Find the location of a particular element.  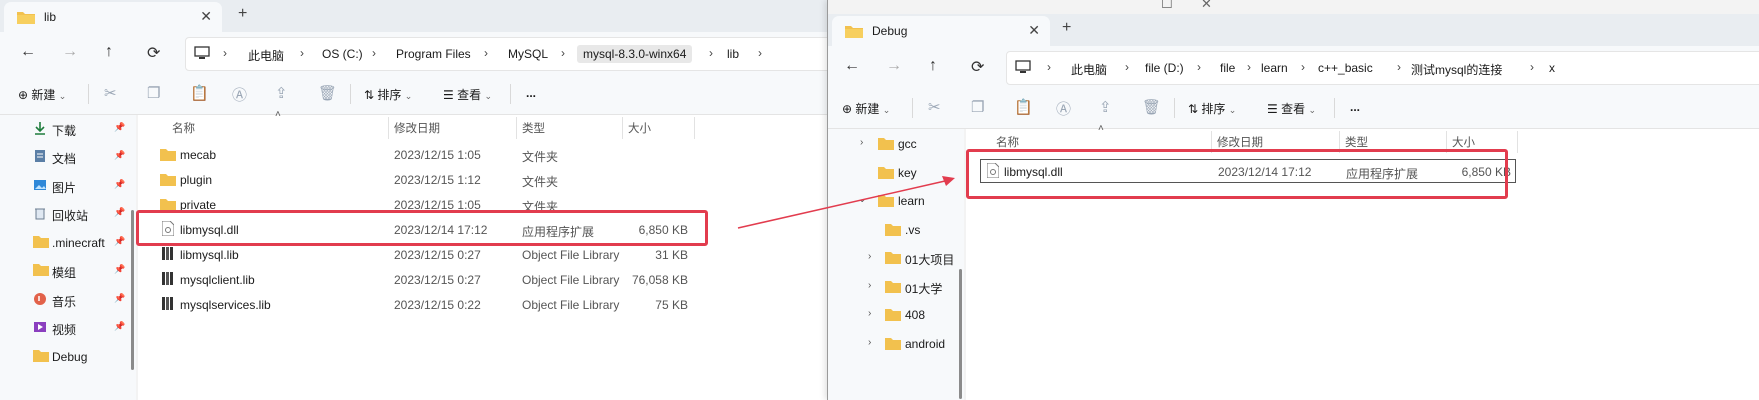

nav-item-debug: Debug is located at coordinates (67, 357).